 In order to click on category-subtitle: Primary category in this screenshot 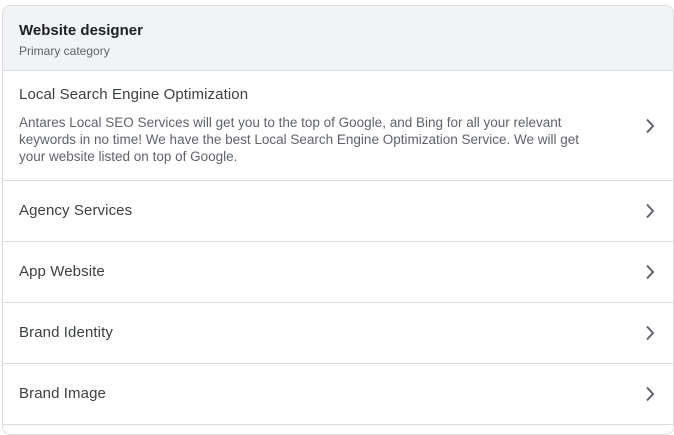, I will do `click(64, 51)`.